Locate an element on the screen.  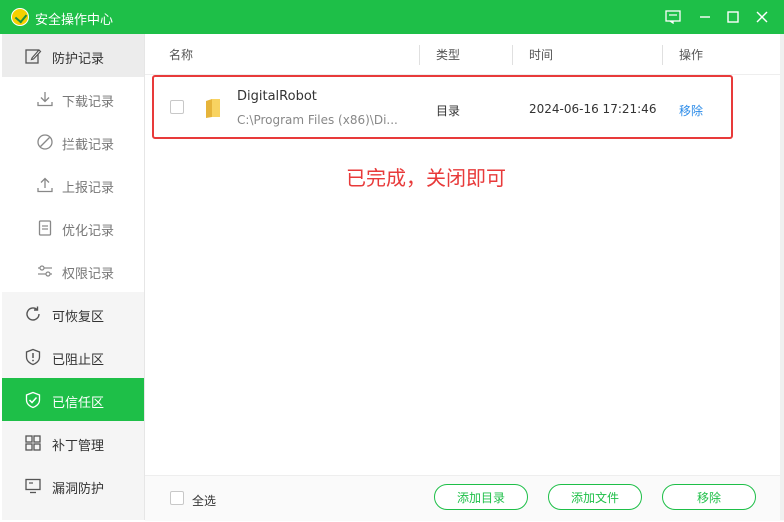
download-icon is located at coordinates (45, 99).